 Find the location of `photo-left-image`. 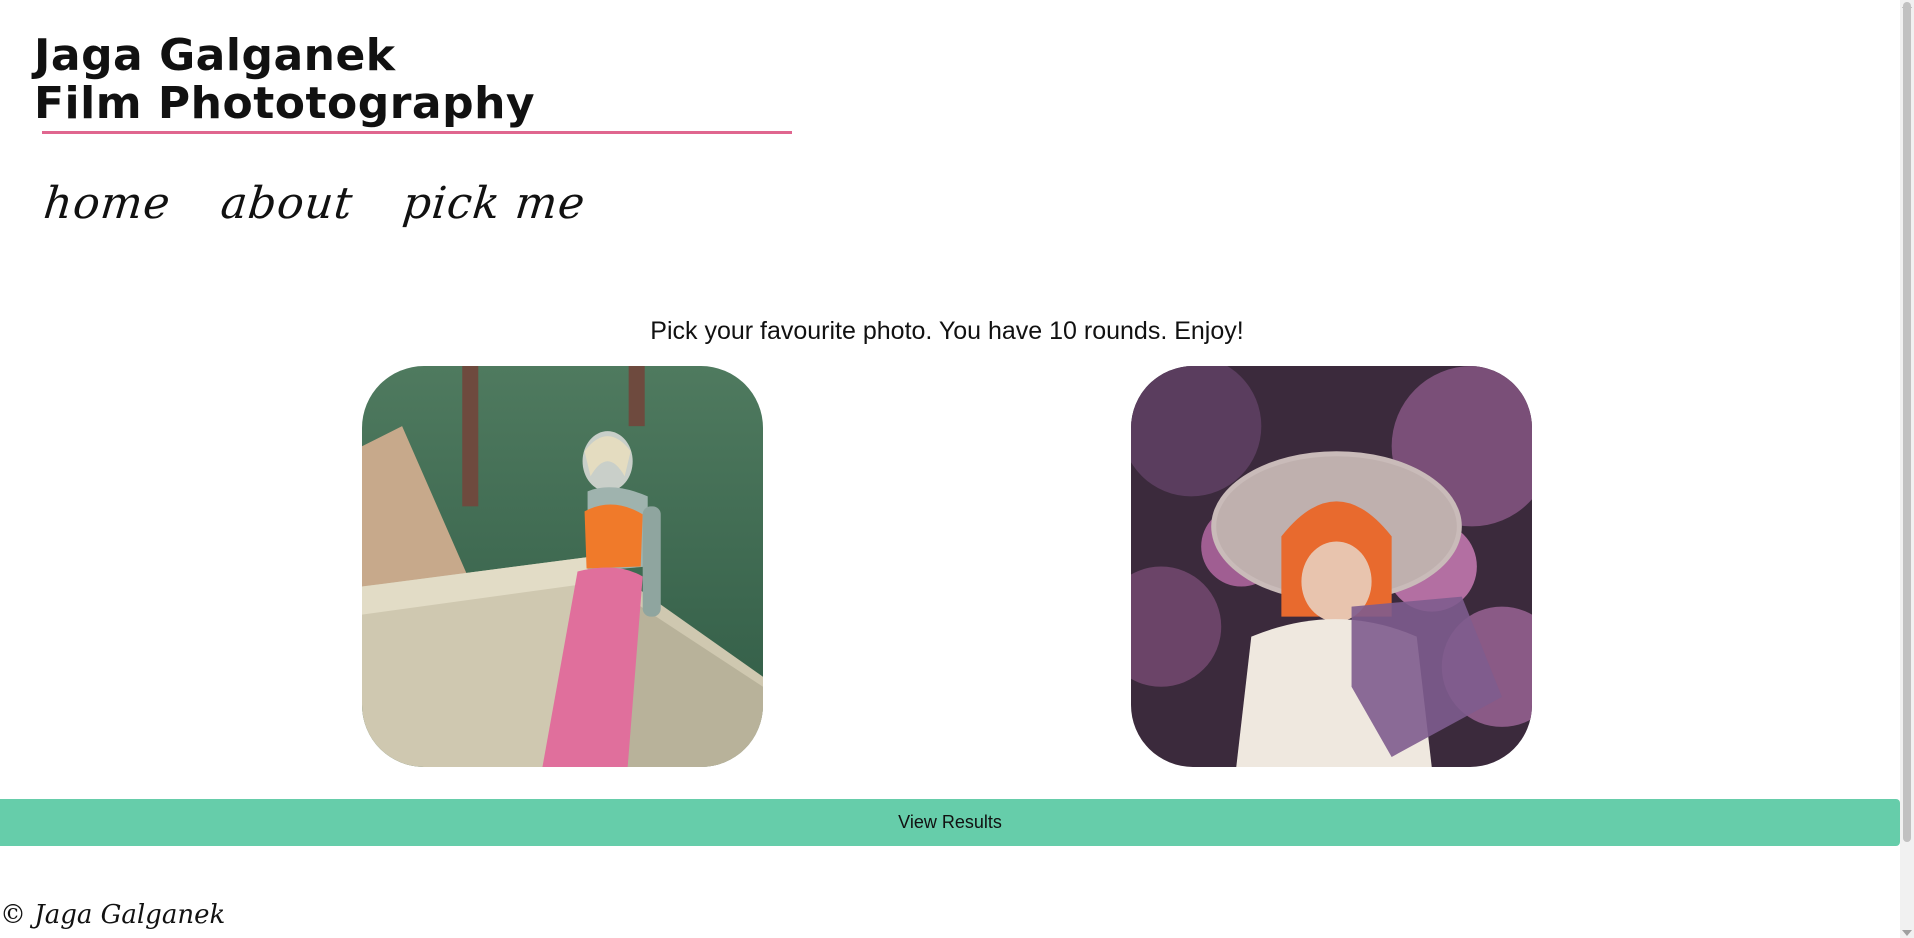

photo-left-image is located at coordinates (562, 566).